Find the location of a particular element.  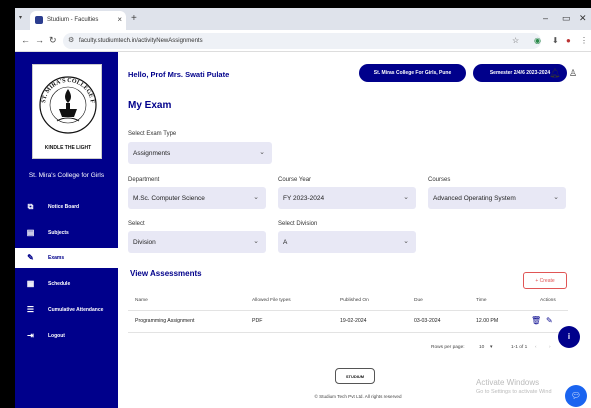

column-header-file-types: Allowed File types is located at coordinates (271, 300).